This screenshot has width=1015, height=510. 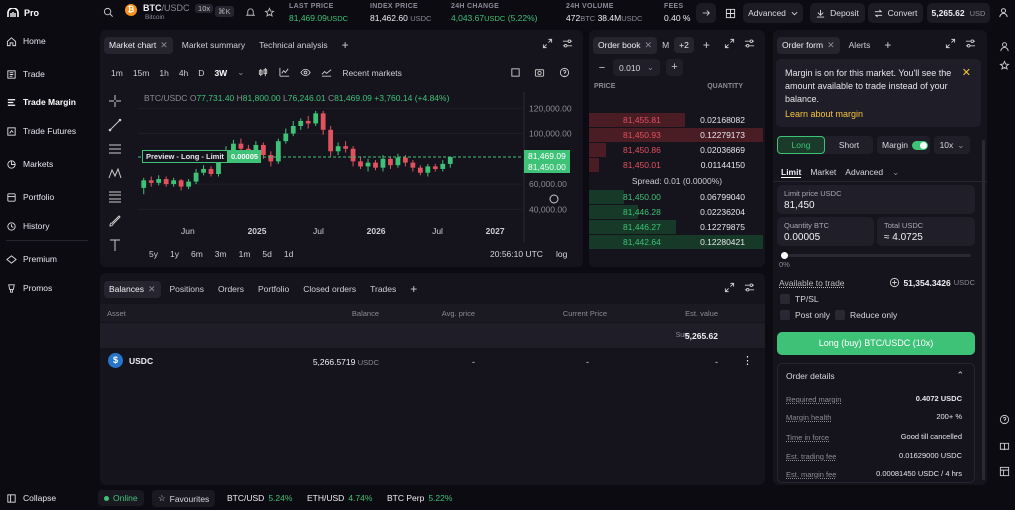 What do you see at coordinates (117, 130) in the screenshot?
I see `trendline-icon` at bounding box center [117, 130].